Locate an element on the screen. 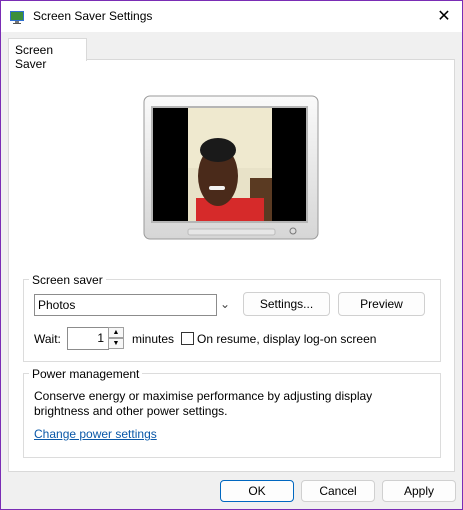  change-power-settings-link: Change power settings is located at coordinates (95, 434).